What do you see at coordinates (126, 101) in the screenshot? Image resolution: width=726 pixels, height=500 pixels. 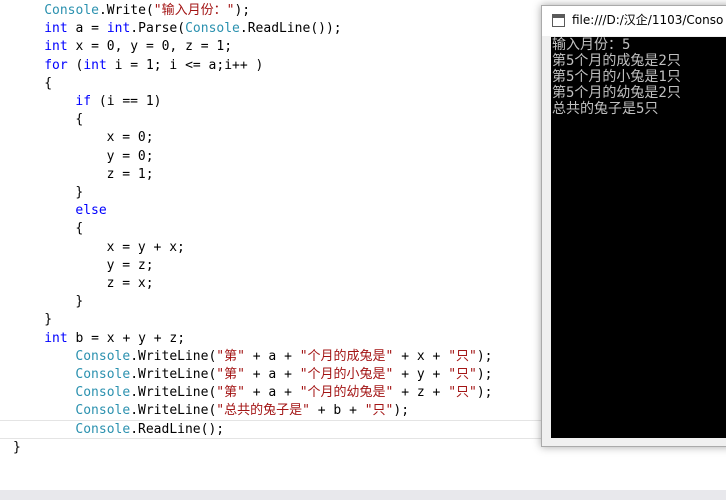 I see `code-token: (i == 1)` at bounding box center [126, 101].